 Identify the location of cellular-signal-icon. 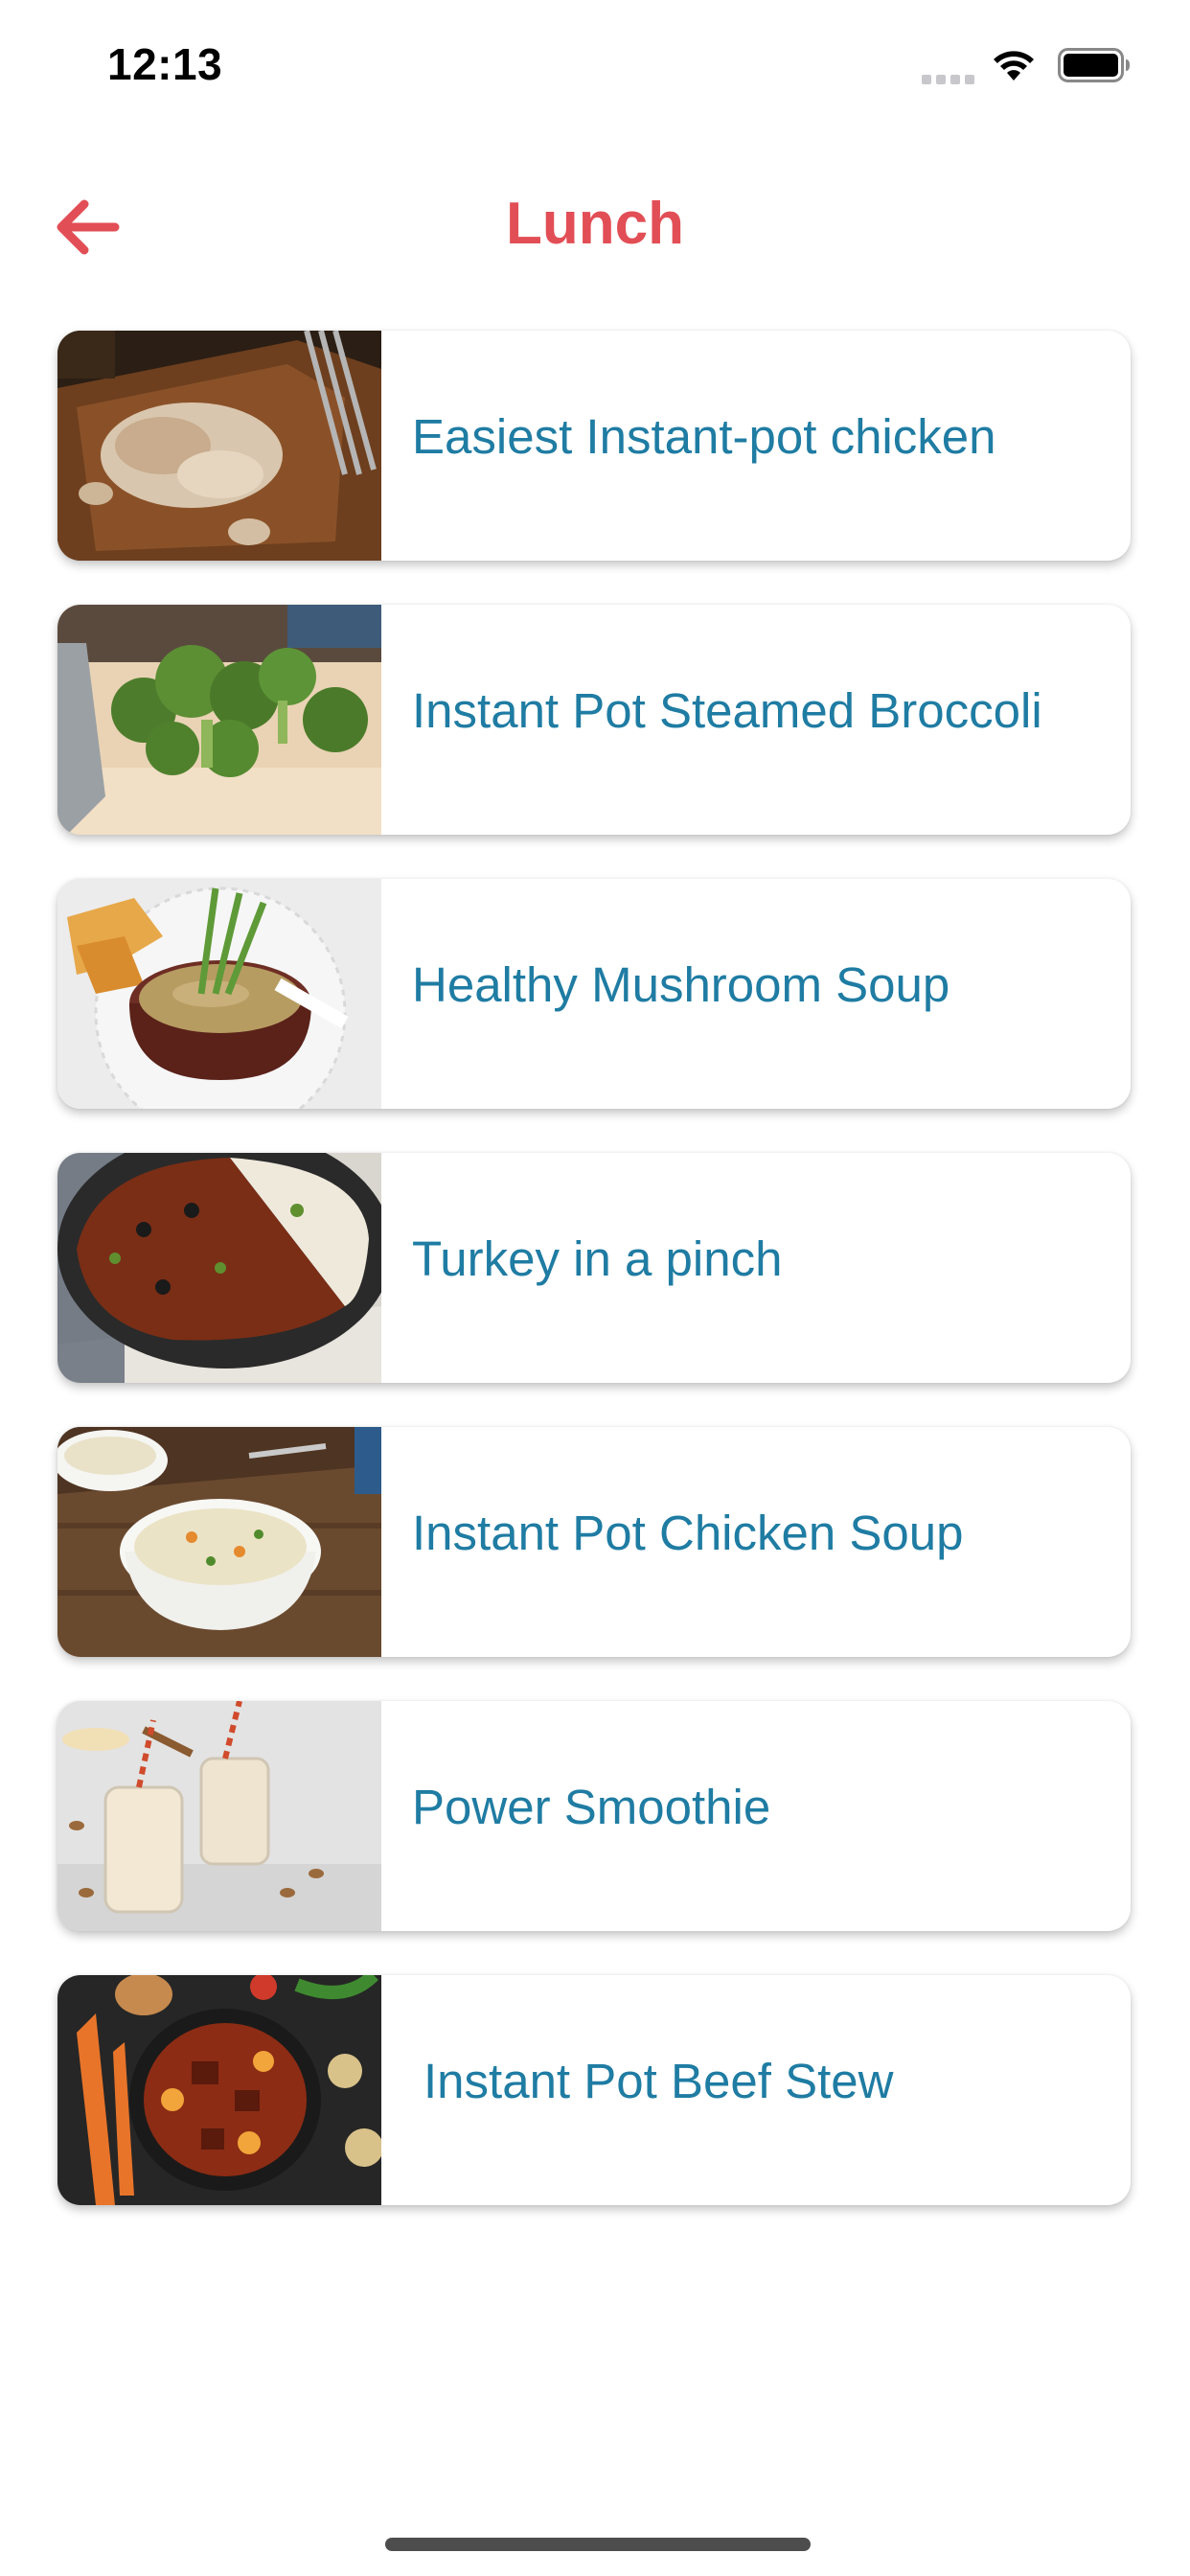
(950, 77).